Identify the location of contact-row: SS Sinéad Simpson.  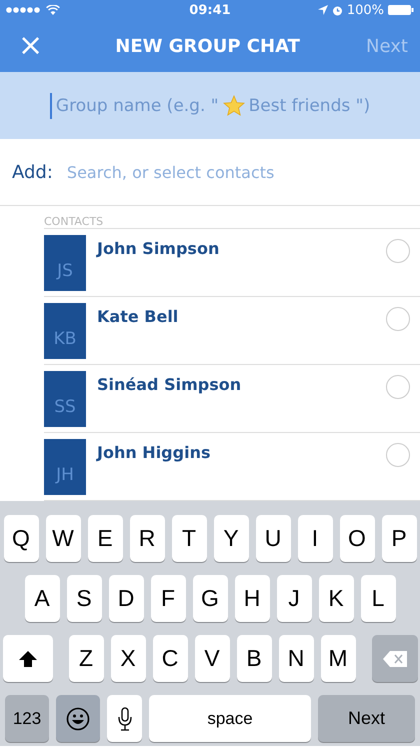
(232, 399).